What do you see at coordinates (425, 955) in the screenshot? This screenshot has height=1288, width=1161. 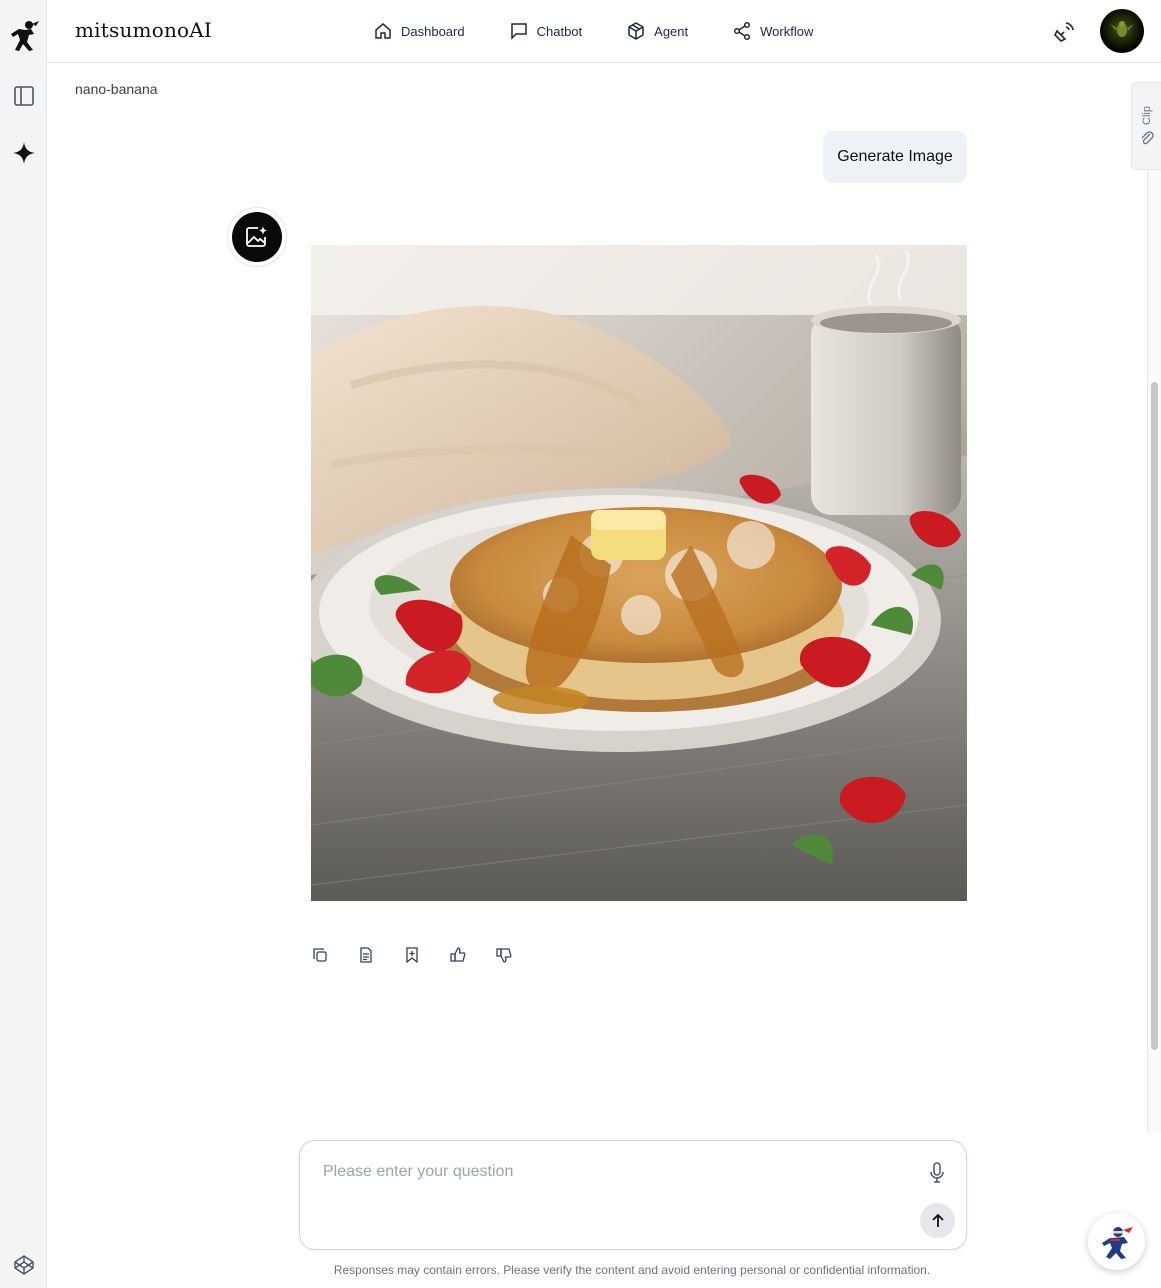 I see `message-actions` at bounding box center [425, 955].